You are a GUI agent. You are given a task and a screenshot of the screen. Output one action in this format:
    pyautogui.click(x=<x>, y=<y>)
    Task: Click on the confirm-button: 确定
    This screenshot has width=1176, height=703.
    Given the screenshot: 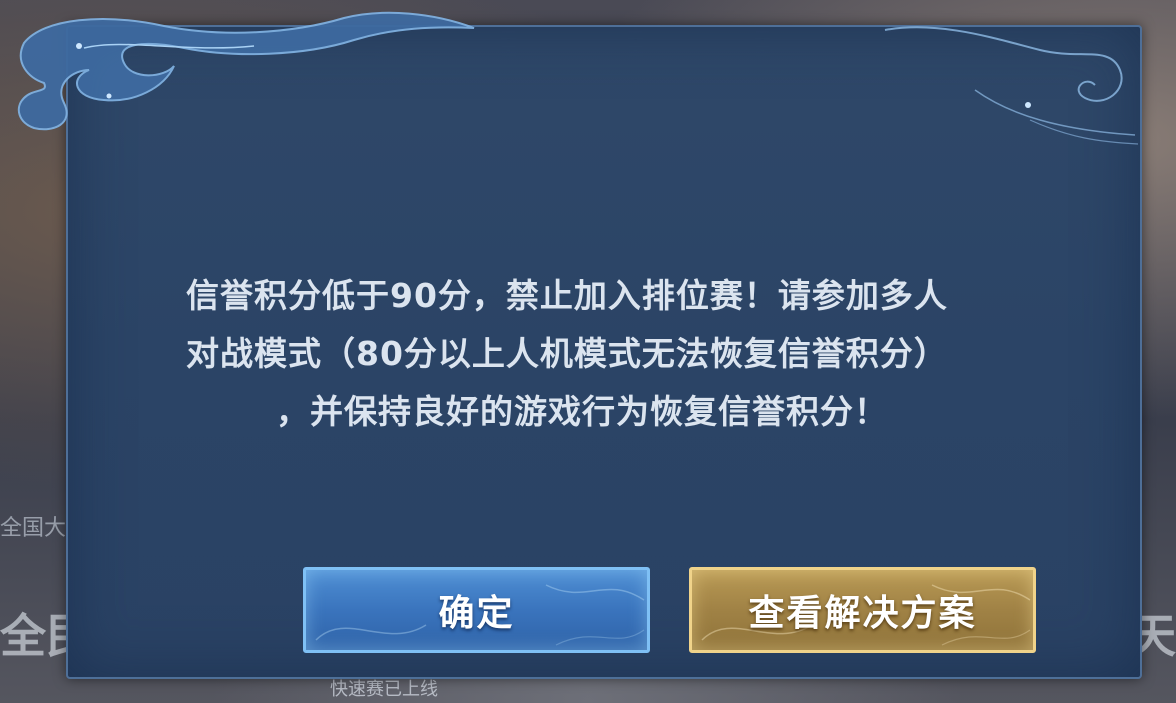 What is the action you would take?
    pyautogui.click(x=476, y=610)
    